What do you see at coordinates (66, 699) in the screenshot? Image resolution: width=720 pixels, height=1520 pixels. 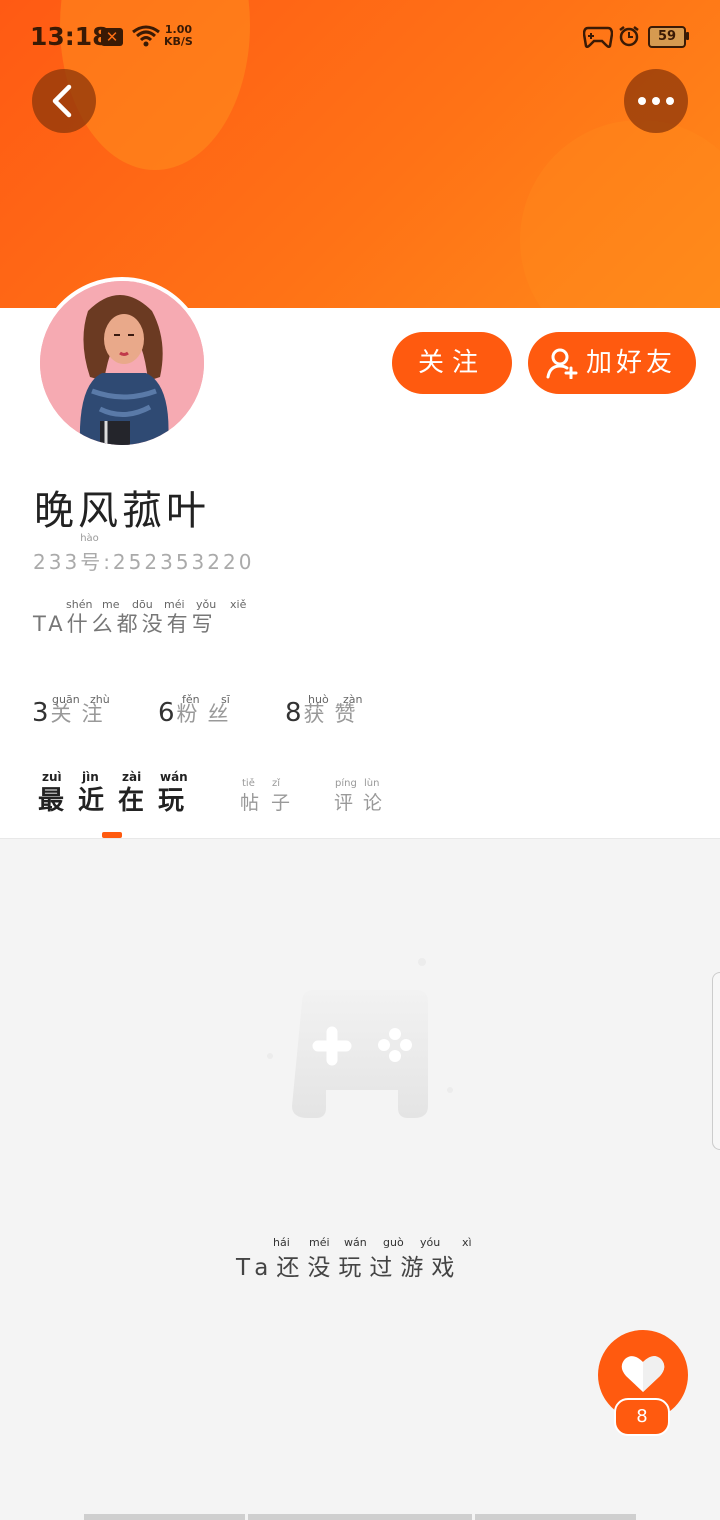 I see `pinyin: guān` at bounding box center [66, 699].